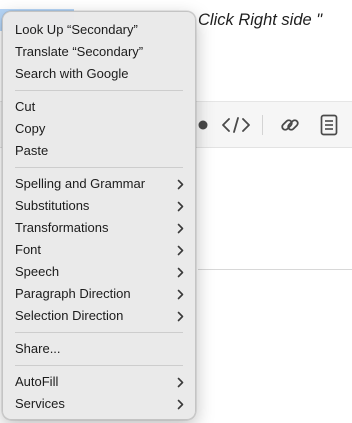 The image size is (352, 423). I want to click on link-icon, so click(290, 125).